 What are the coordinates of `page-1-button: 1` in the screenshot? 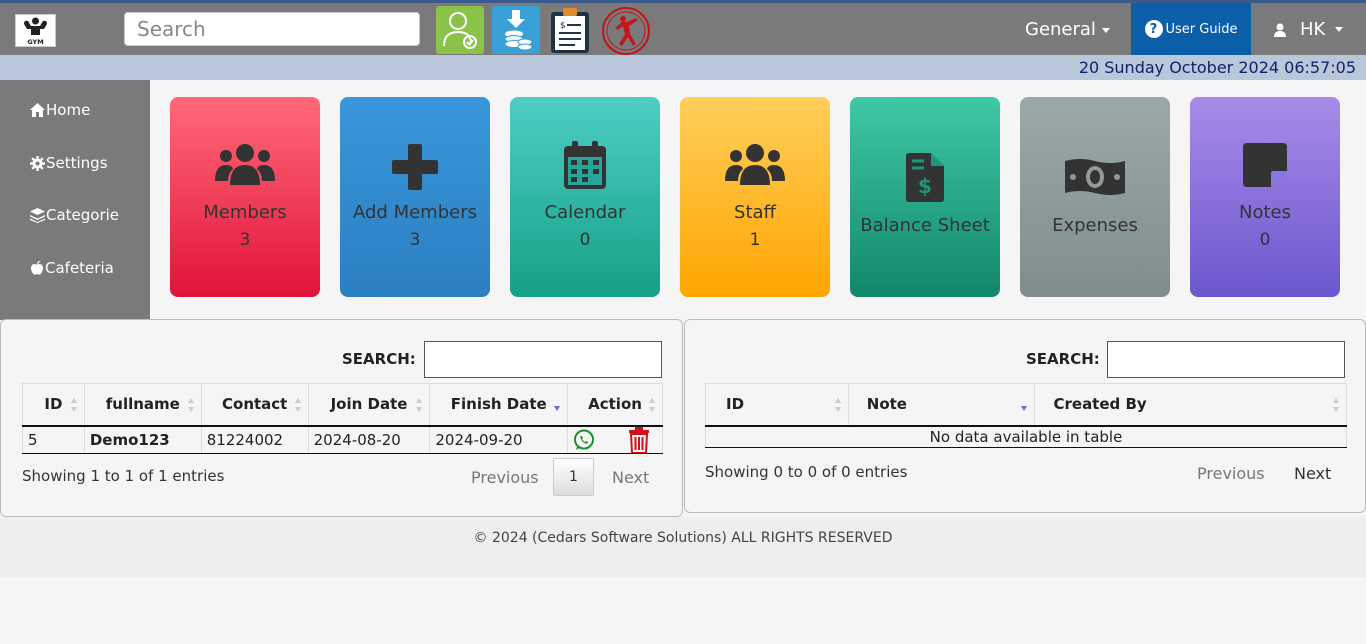 It's located at (573, 477).